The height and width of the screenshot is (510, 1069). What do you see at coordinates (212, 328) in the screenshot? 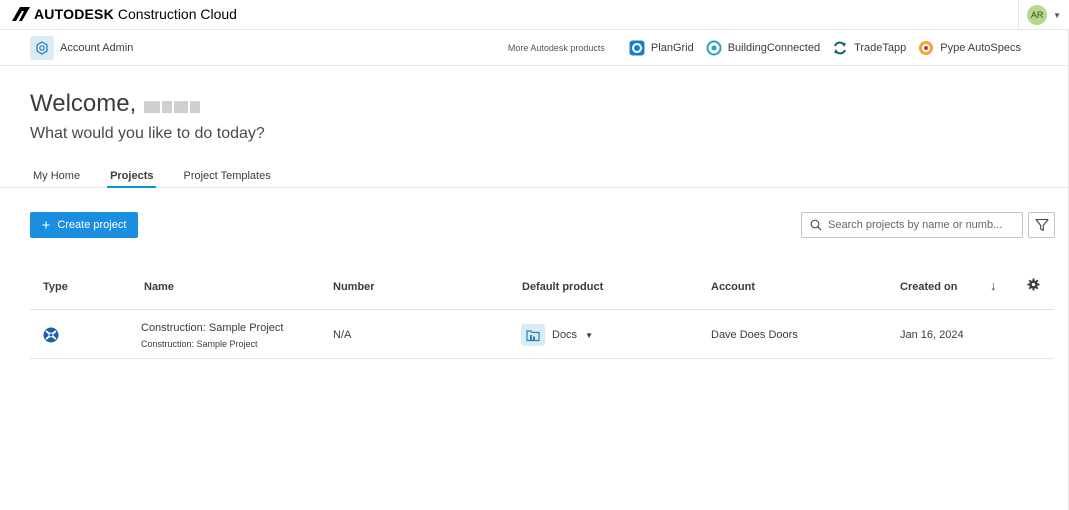
I see `project-name-link: Construction: Sample Project` at bounding box center [212, 328].